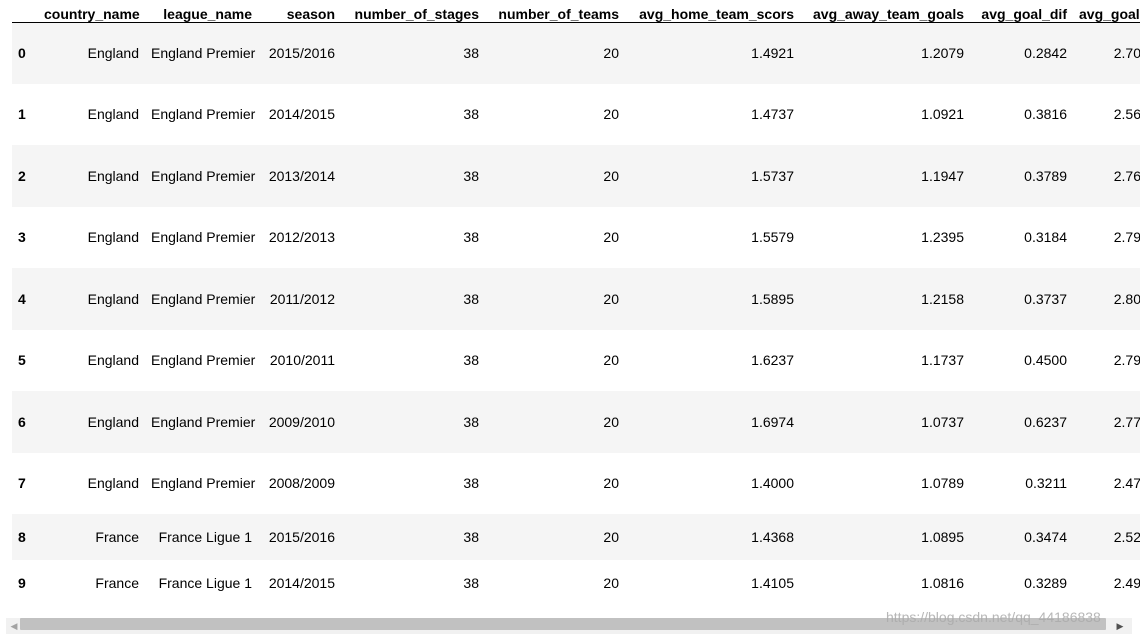 The image size is (1140, 638). I want to click on row-index: 2, so click(22, 175).